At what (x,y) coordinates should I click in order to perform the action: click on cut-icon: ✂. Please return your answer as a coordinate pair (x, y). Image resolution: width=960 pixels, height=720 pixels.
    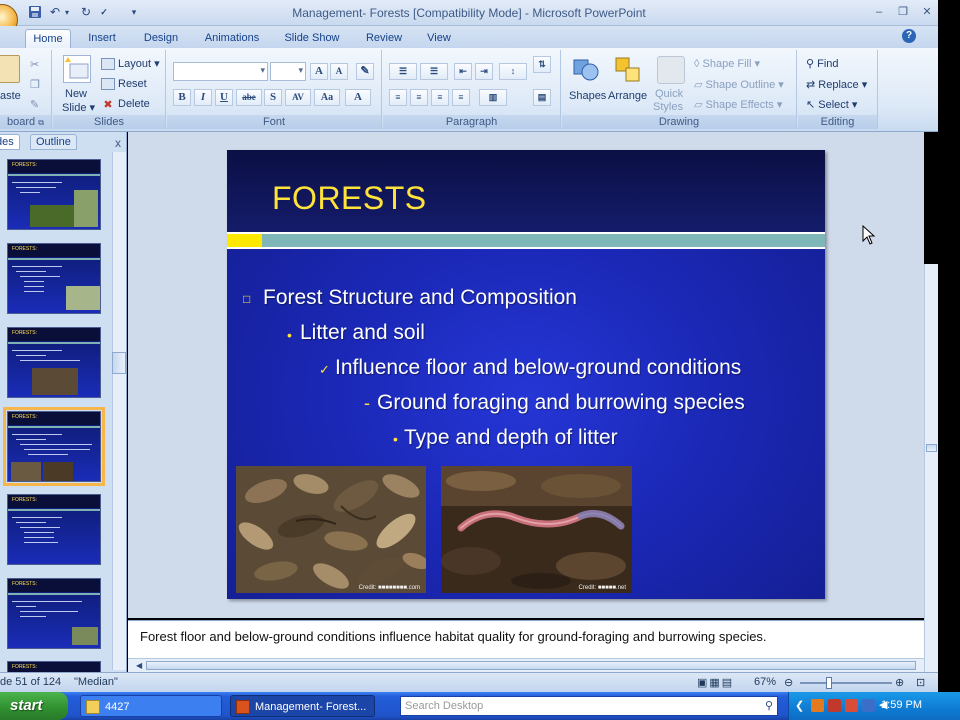
    Looking at the image, I should click on (34, 64).